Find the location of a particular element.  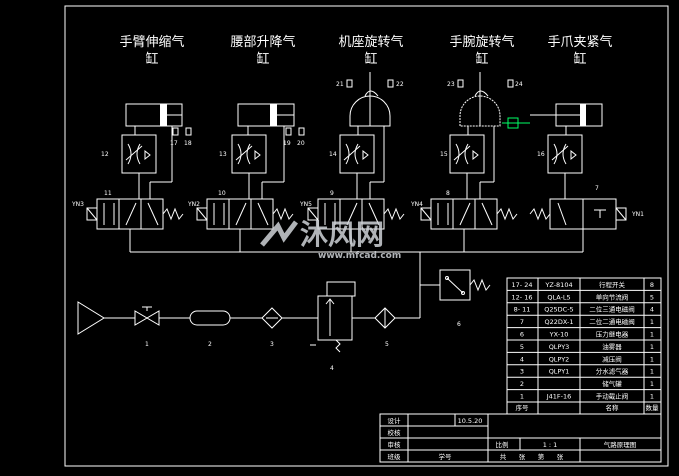

air-source-chain is located at coordinates (284, 311).